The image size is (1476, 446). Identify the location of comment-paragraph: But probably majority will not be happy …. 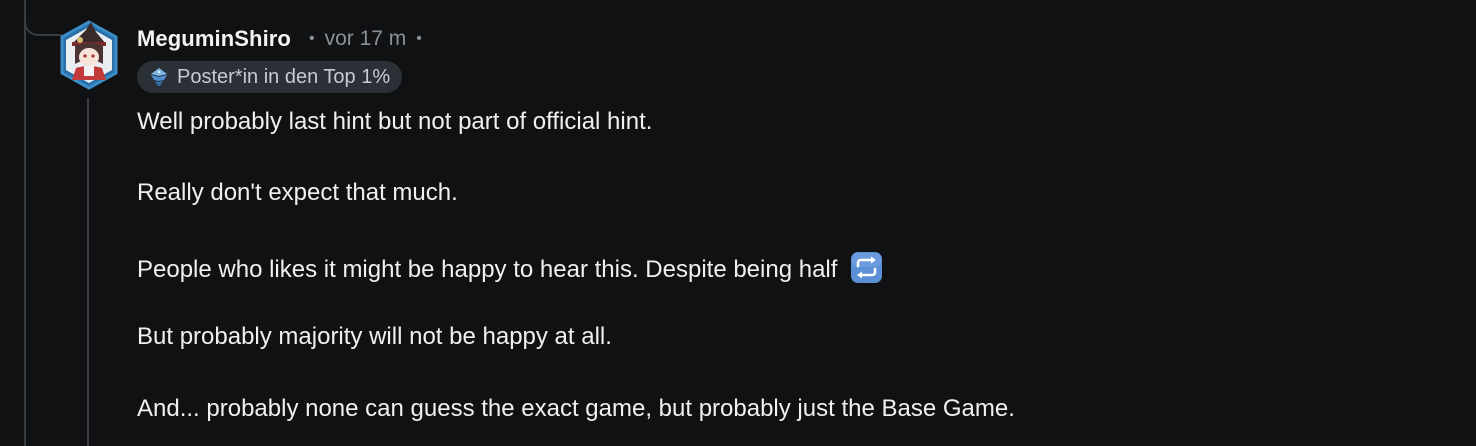
(374, 336).